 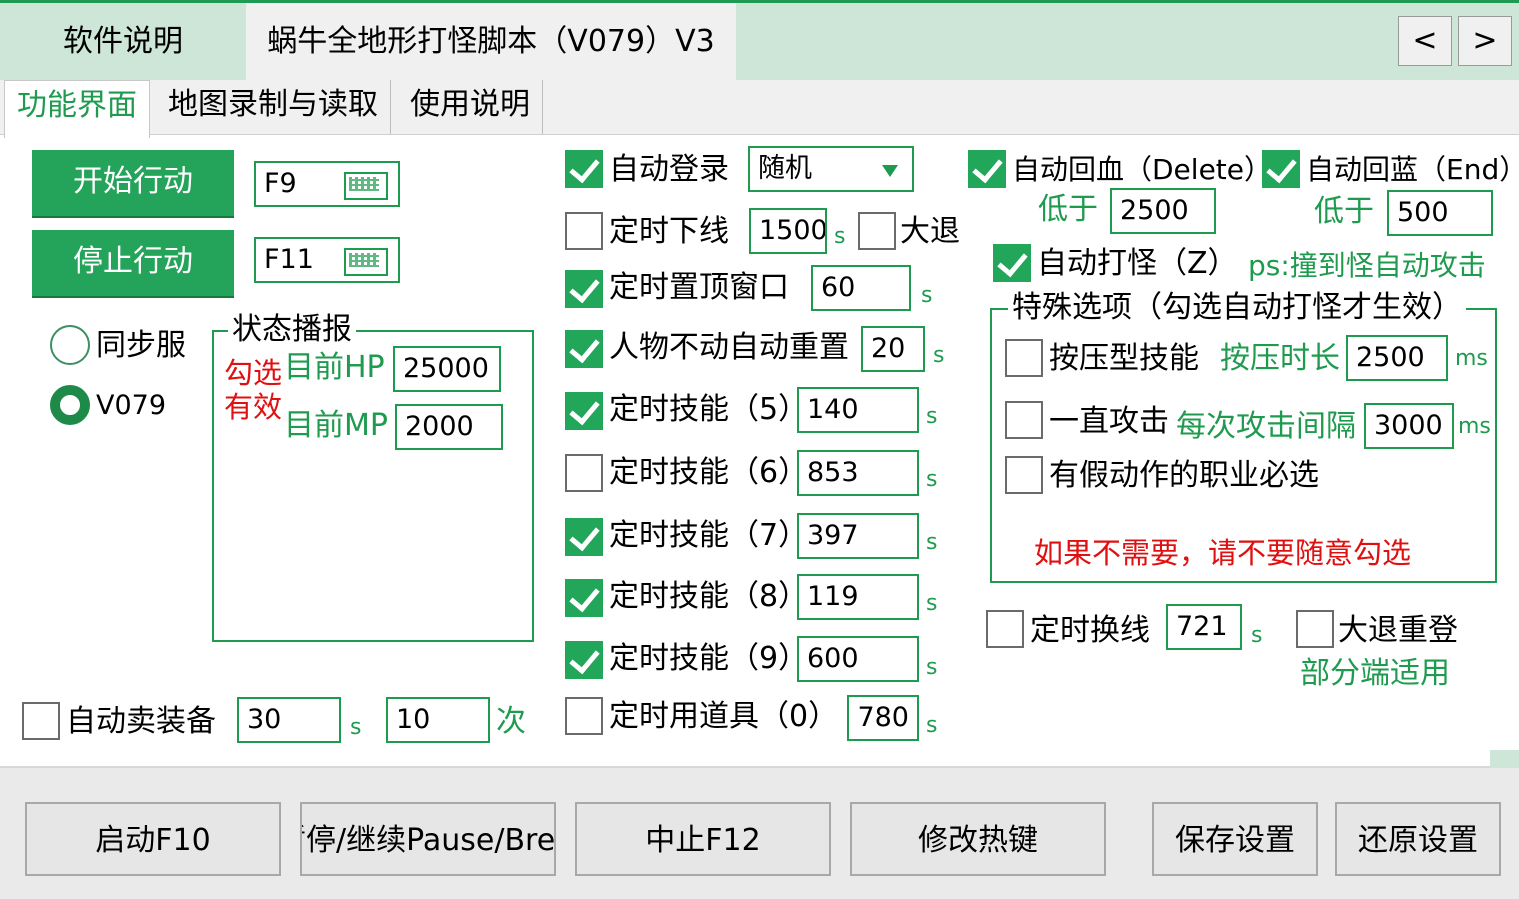 I want to click on special-options-title: 特殊选项（勾选自动打怪才生效）, so click(x=1237, y=308).